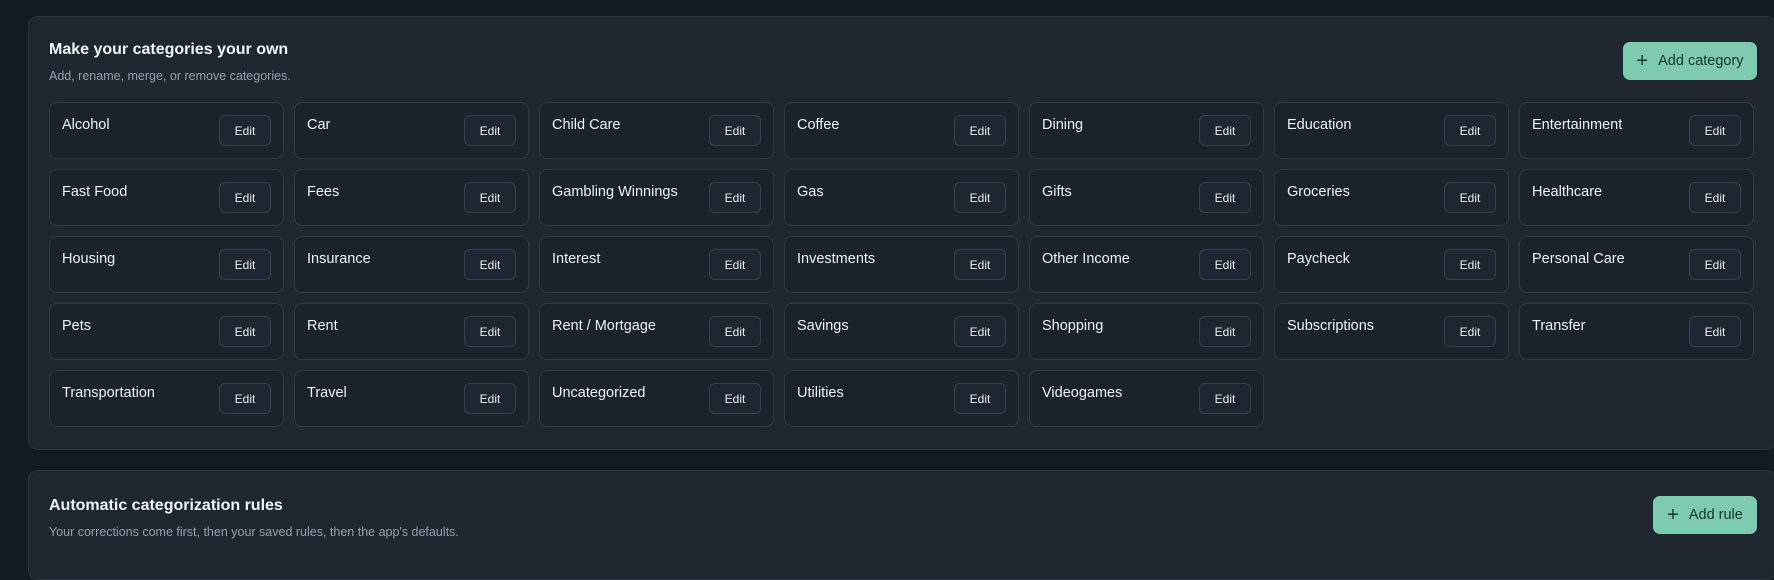 This screenshot has height=580, width=1774. I want to click on category-tile: Healthcare Edit, so click(1636, 197).